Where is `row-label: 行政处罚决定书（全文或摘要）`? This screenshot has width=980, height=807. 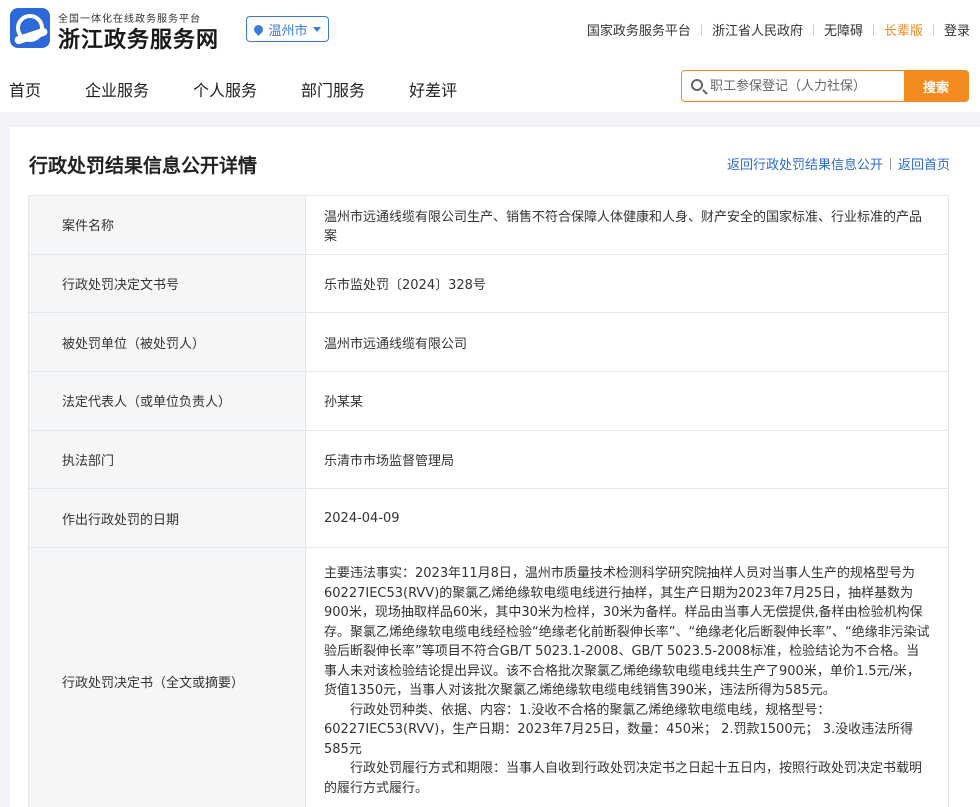 row-label: 行政处罚决定书（全文或摘要） is located at coordinates (167, 677).